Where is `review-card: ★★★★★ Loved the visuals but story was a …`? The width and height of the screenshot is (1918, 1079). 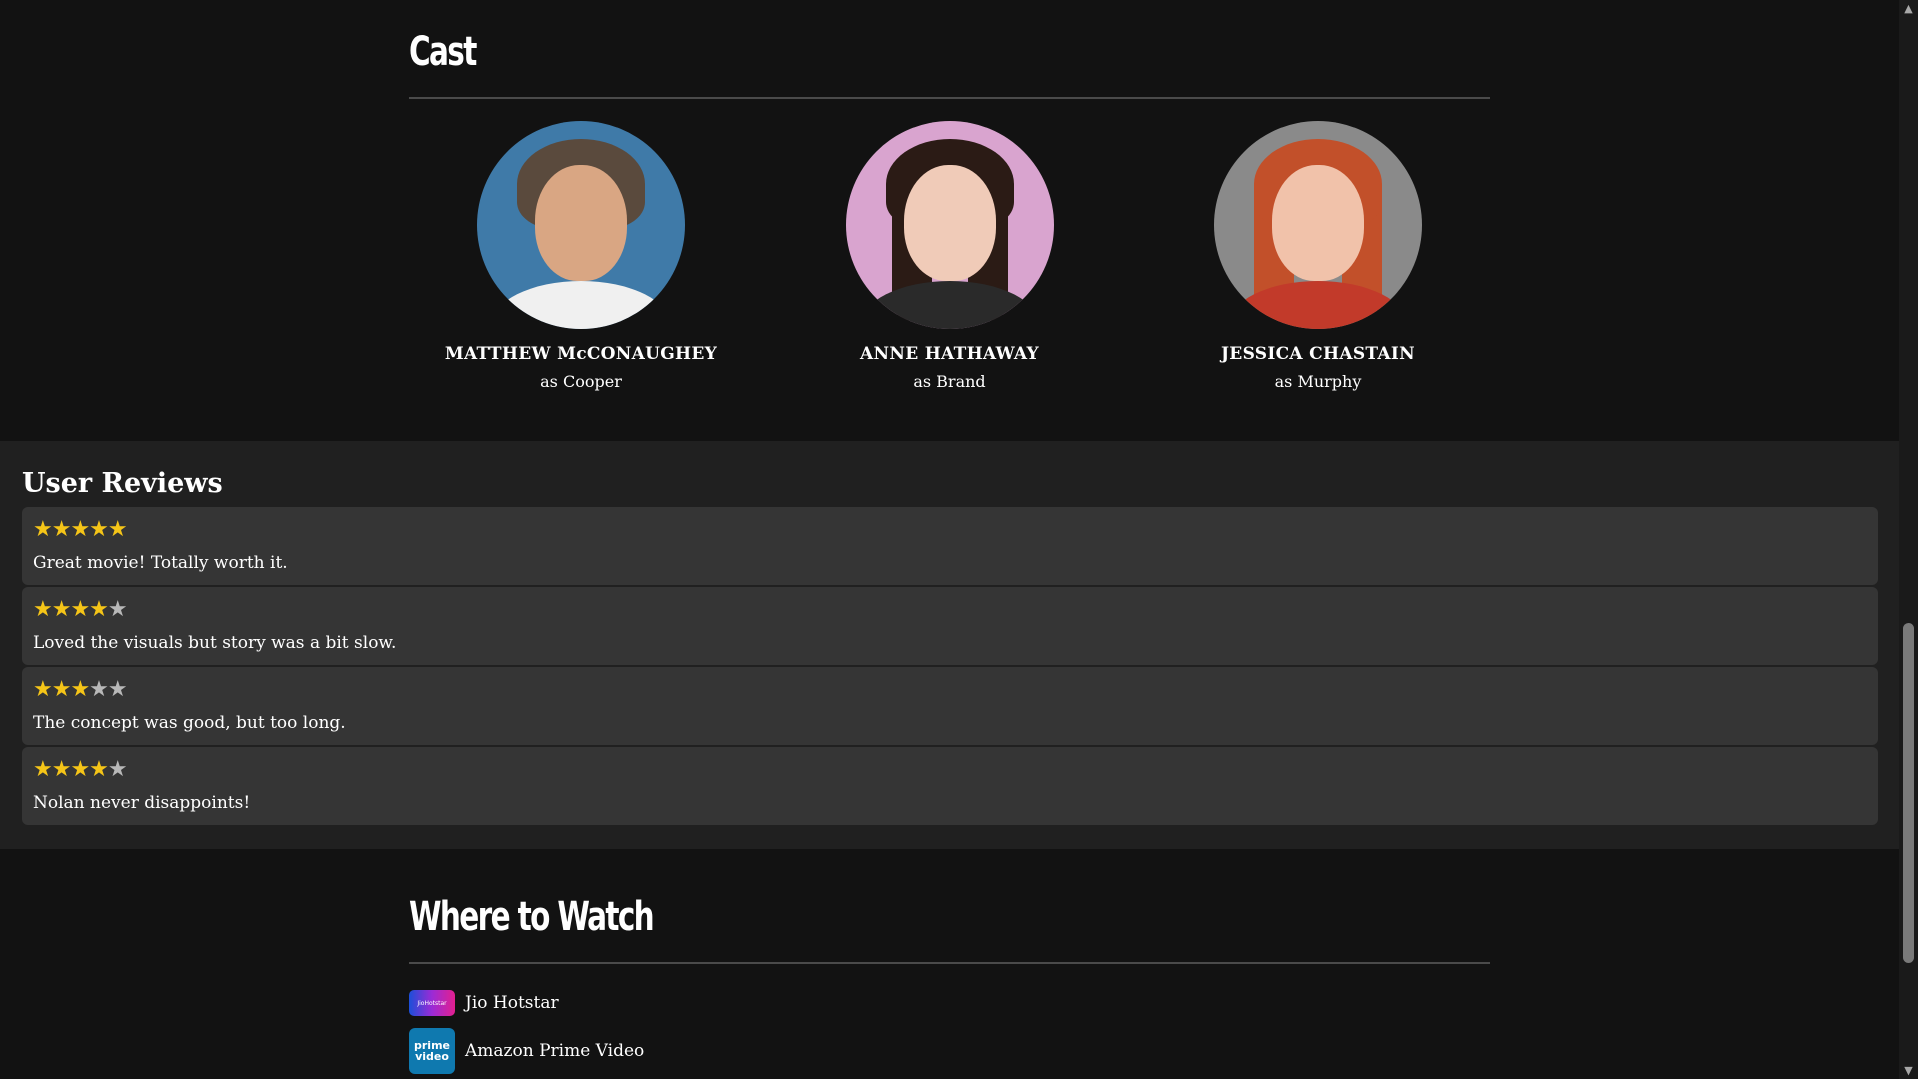 review-card: ★★★★★ Loved the visuals but story was a … is located at coordinates (950, 626).